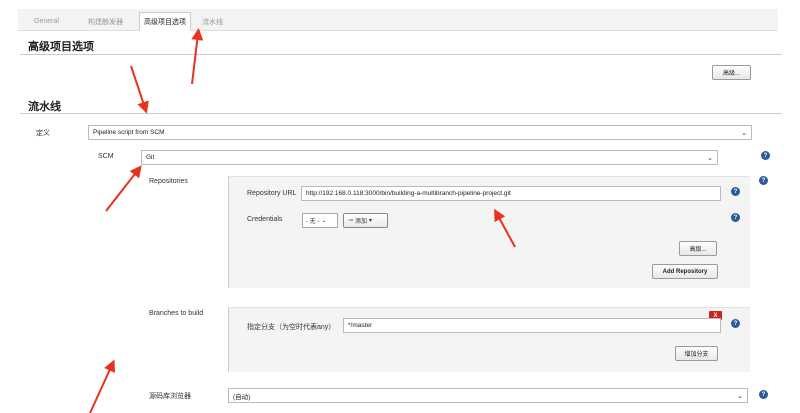 The width and height of the screenshot is (800, 413). Describe the element at coordinates (313, 222) in the screenshot. I see `credentials-value: - 无 -` at that location.